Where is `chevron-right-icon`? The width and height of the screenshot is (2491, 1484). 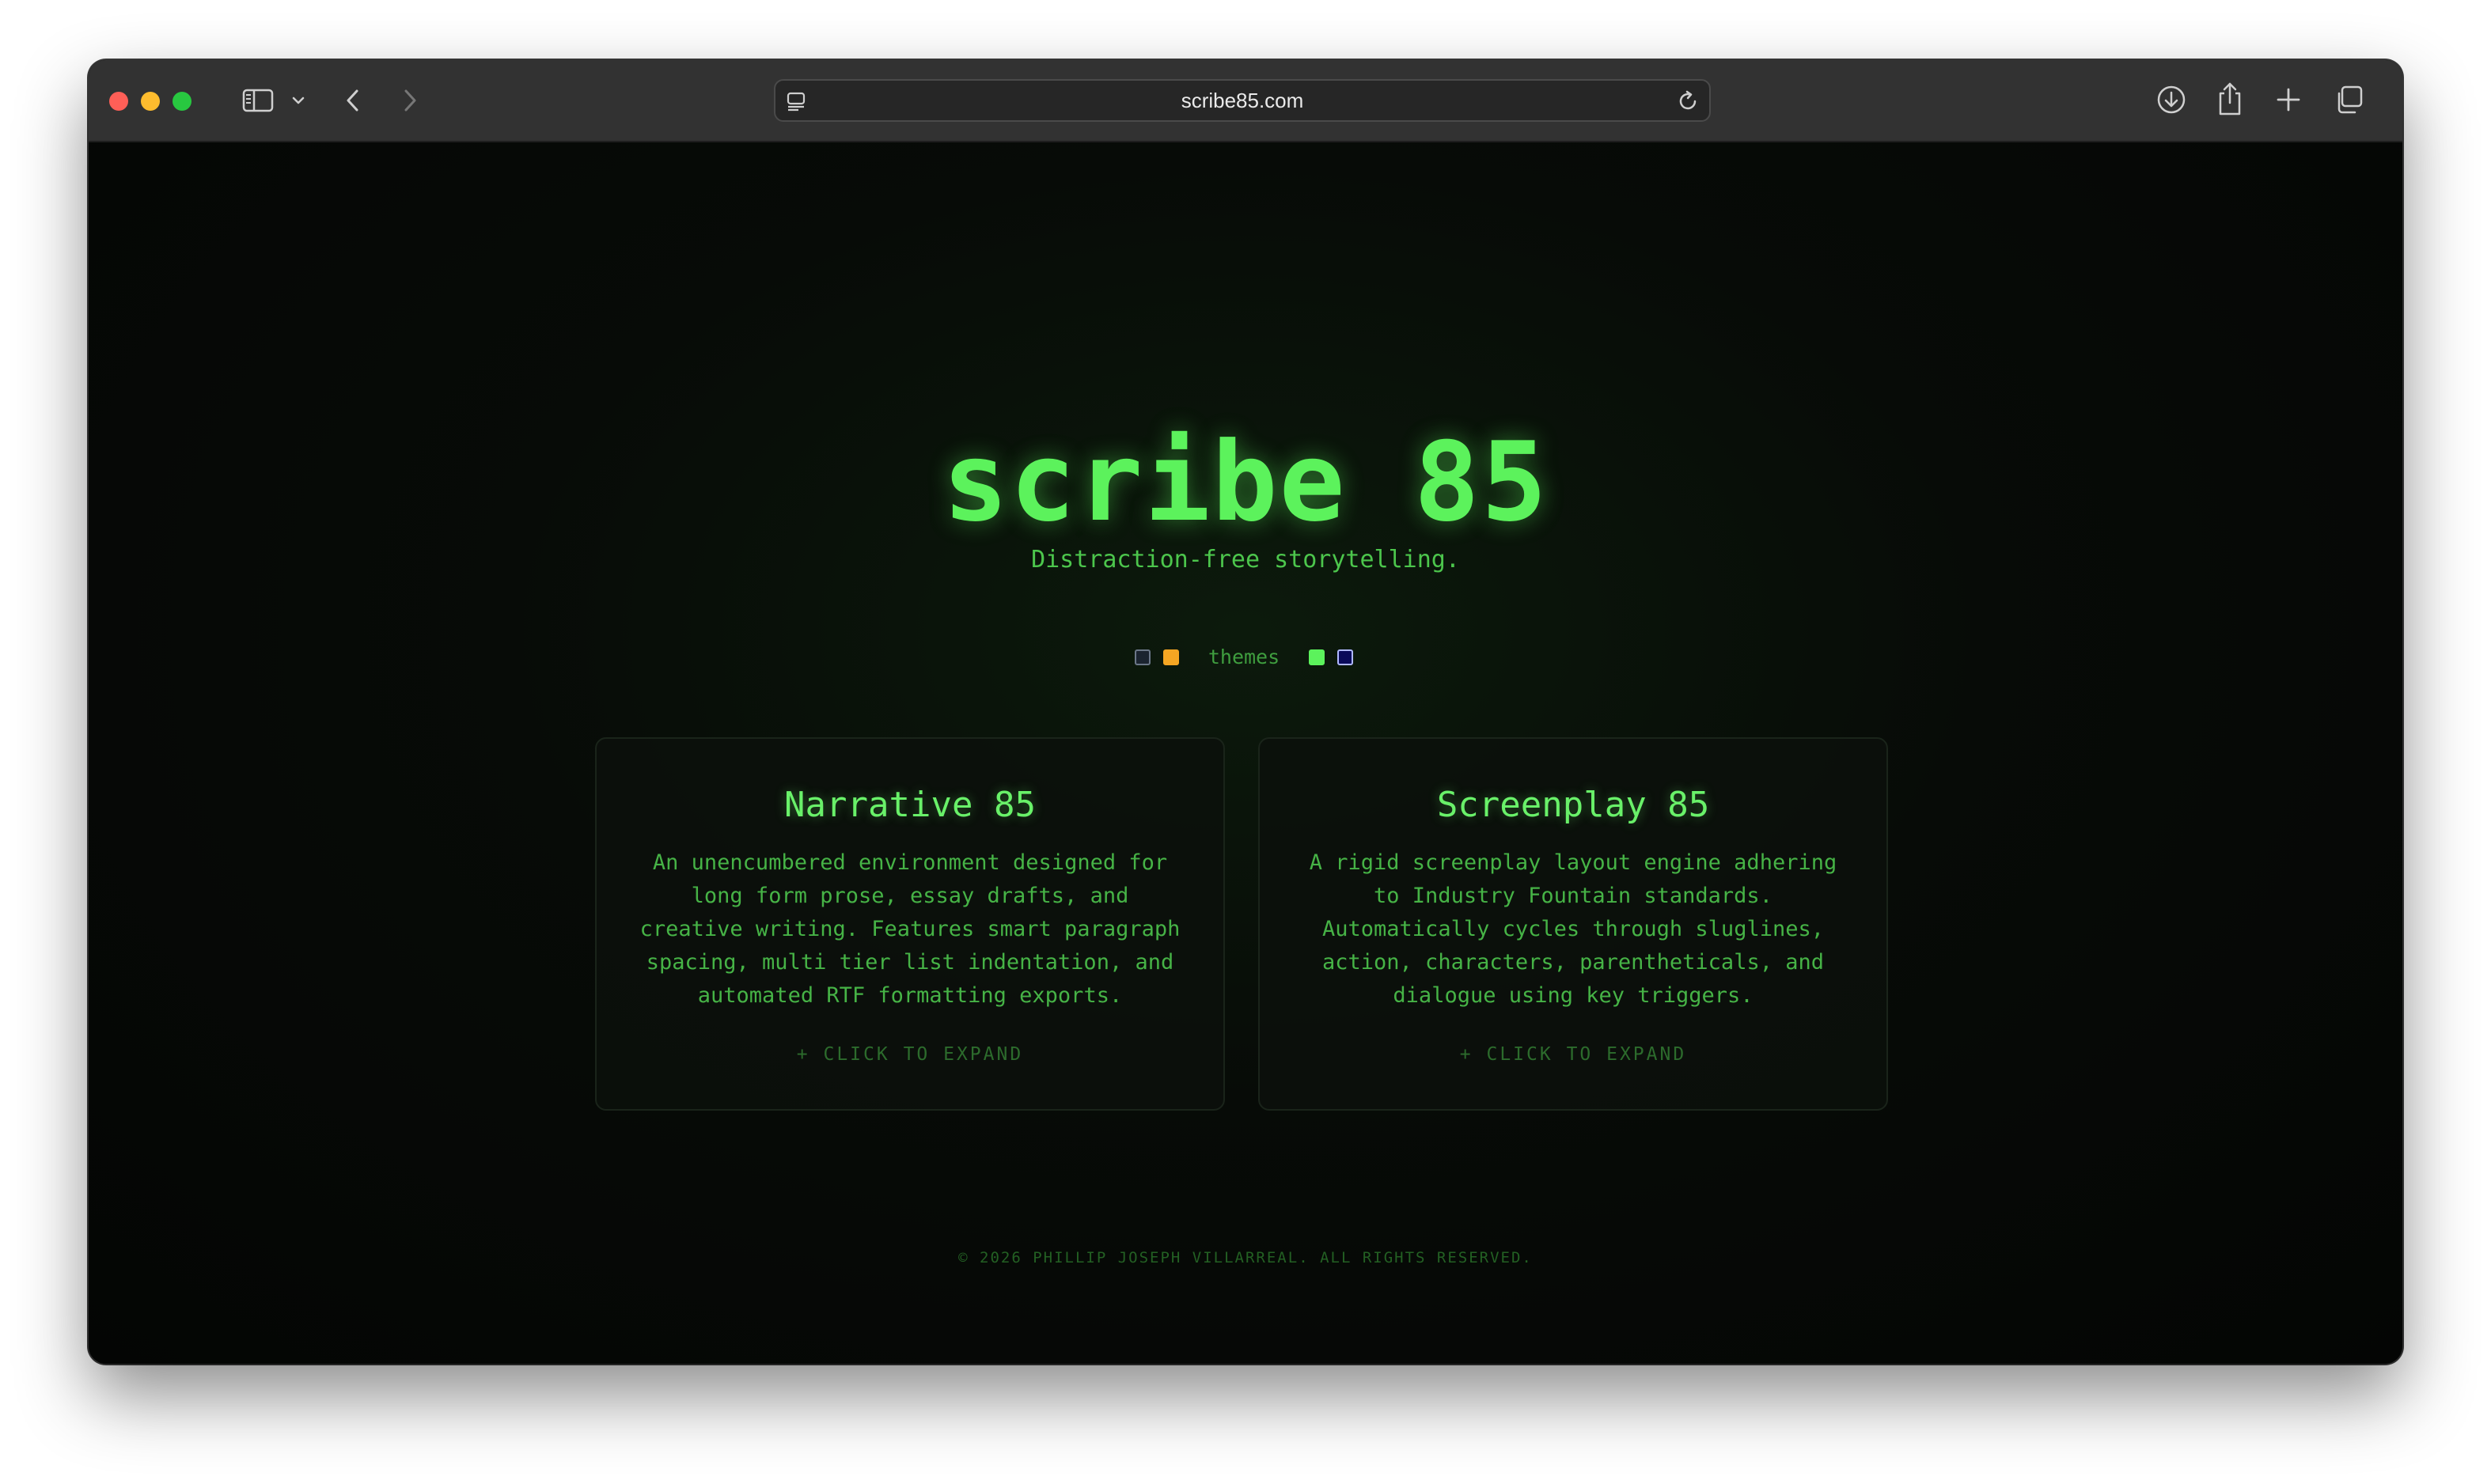
chevron-right-icon is located at coordinates (410, 100).